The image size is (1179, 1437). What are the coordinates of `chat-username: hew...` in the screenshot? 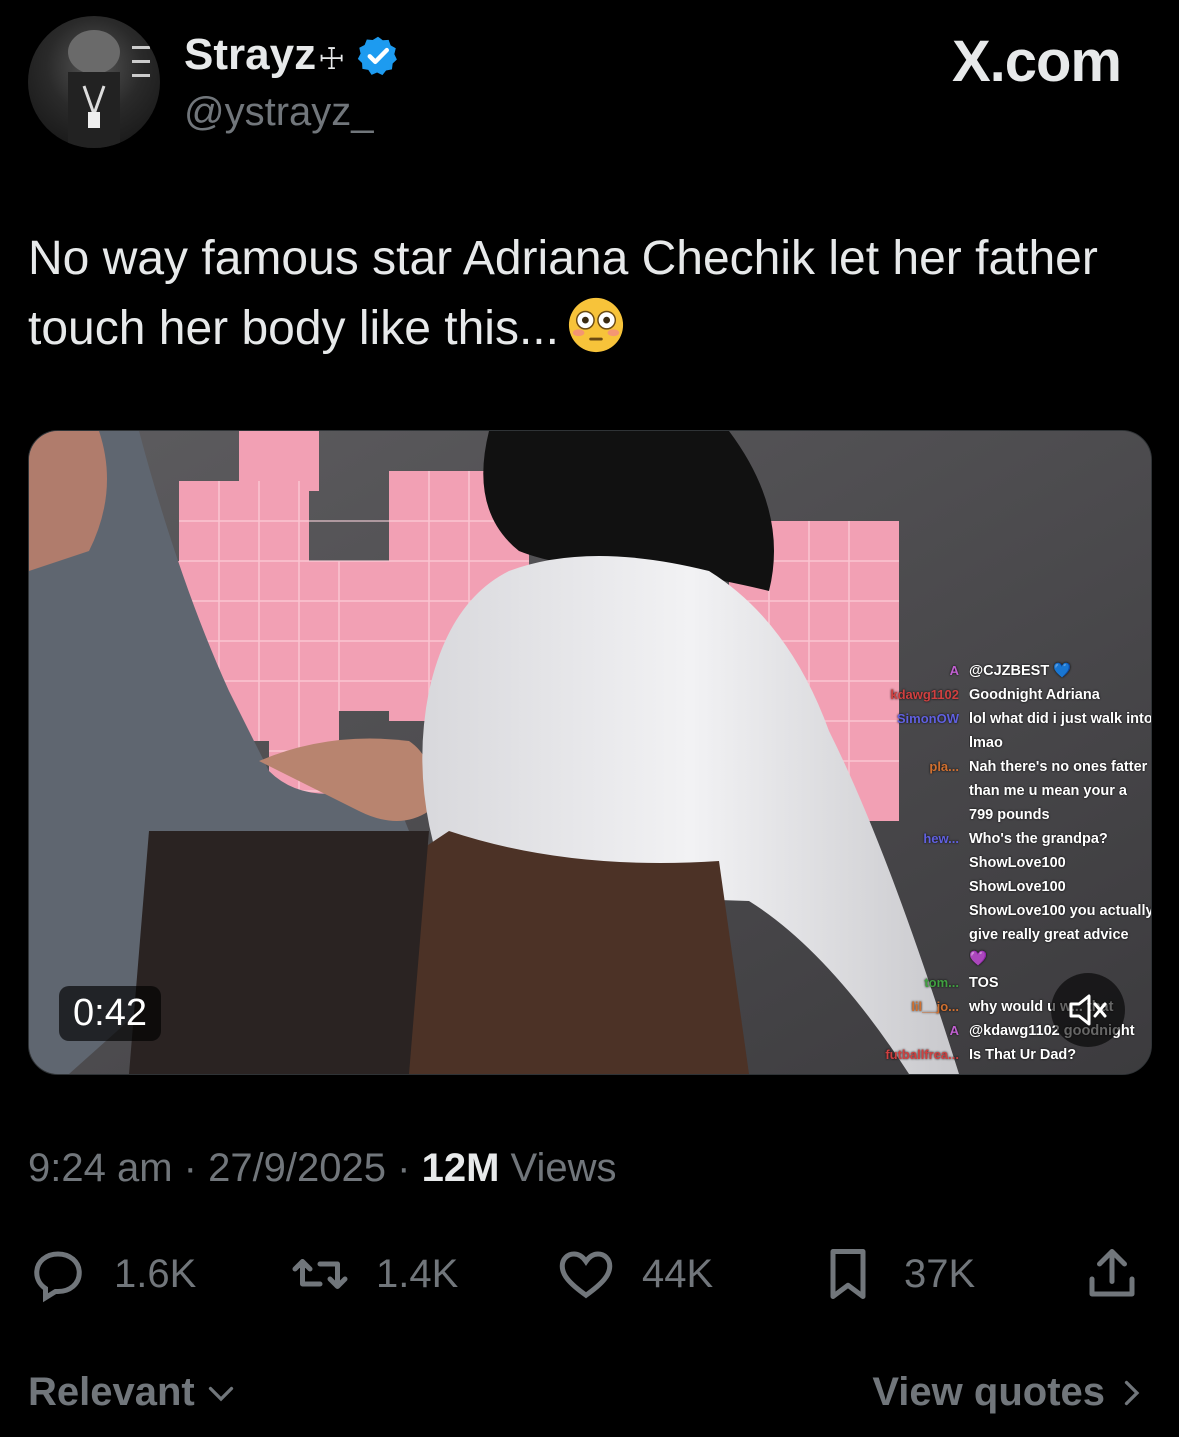 It's located at (941, 838).